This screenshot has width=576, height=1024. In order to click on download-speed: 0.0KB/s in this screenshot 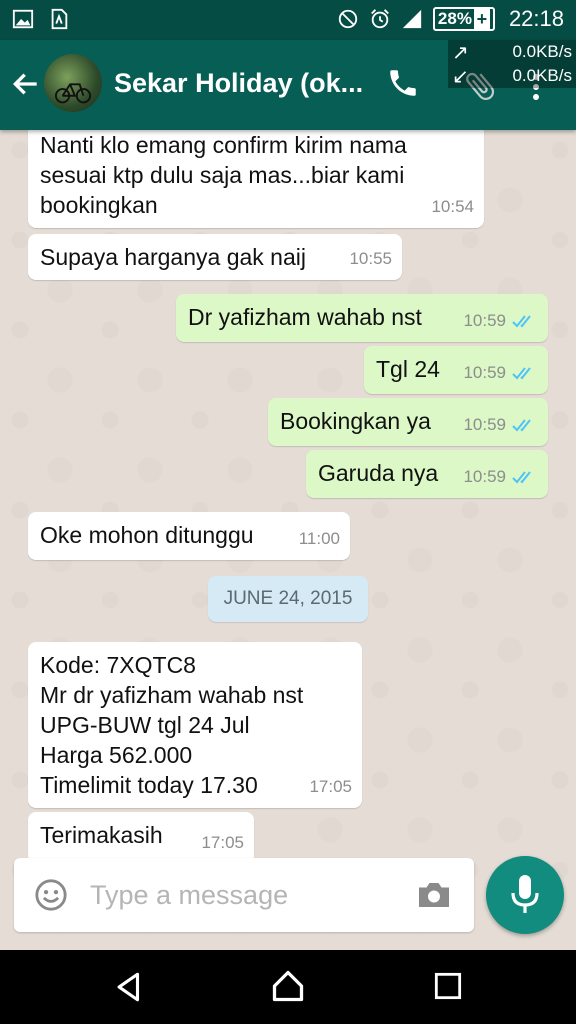, I will do `click(542, 75)`.